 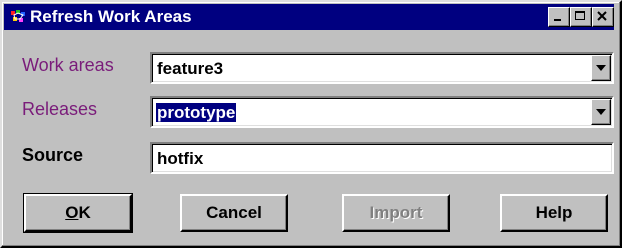 I want to click on ok-button: OK, so click(x=78, y=213).